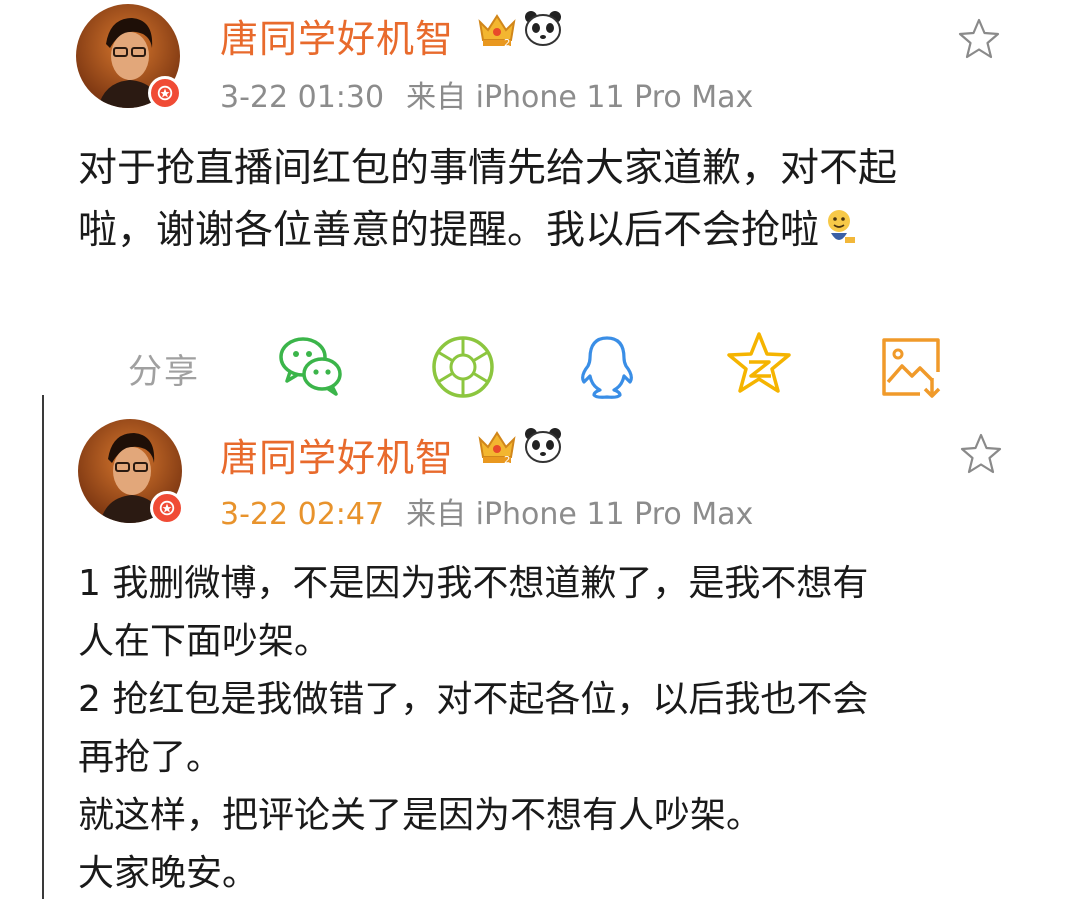 Image resolution: width=1080 pixels, height=903 pixels. Describe the element at coordinates (842, 226) in the screenshot. I see `emoji-sticker-icon` at that location.